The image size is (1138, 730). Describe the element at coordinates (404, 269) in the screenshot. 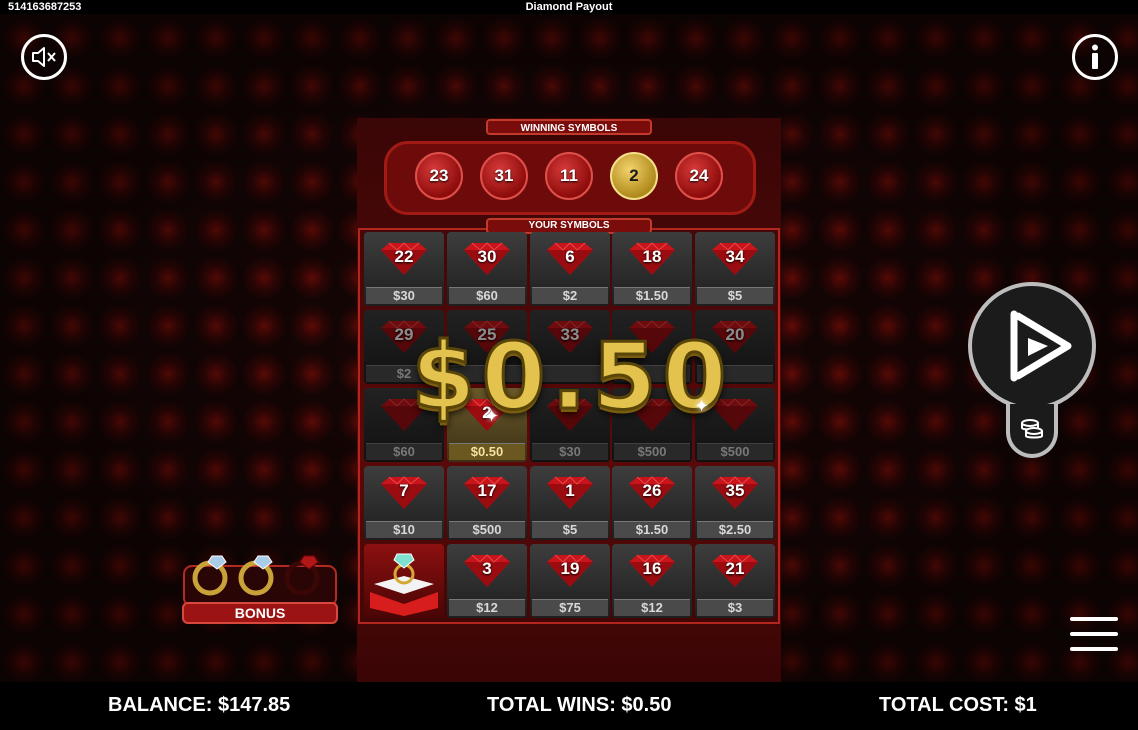

I see `symbol-cell: 22 $30` at that location.